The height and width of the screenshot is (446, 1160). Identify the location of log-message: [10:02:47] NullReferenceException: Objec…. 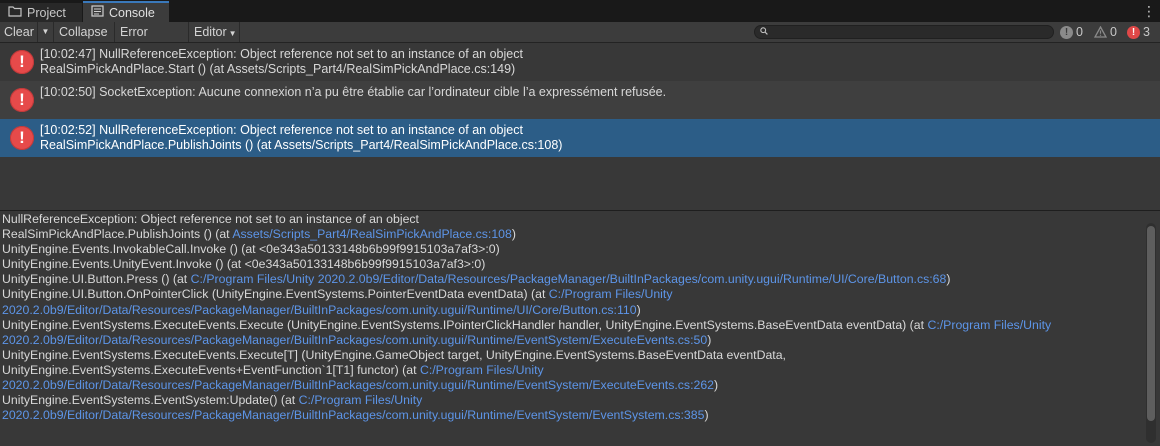
(281, 54).